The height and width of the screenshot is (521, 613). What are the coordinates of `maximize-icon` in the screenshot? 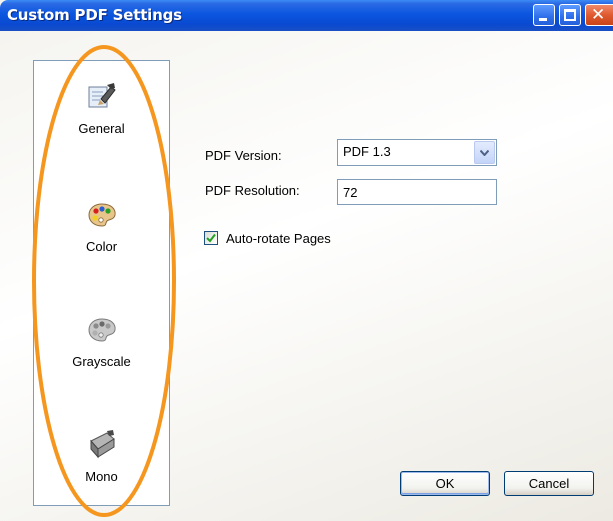 It's located at (570, 15).